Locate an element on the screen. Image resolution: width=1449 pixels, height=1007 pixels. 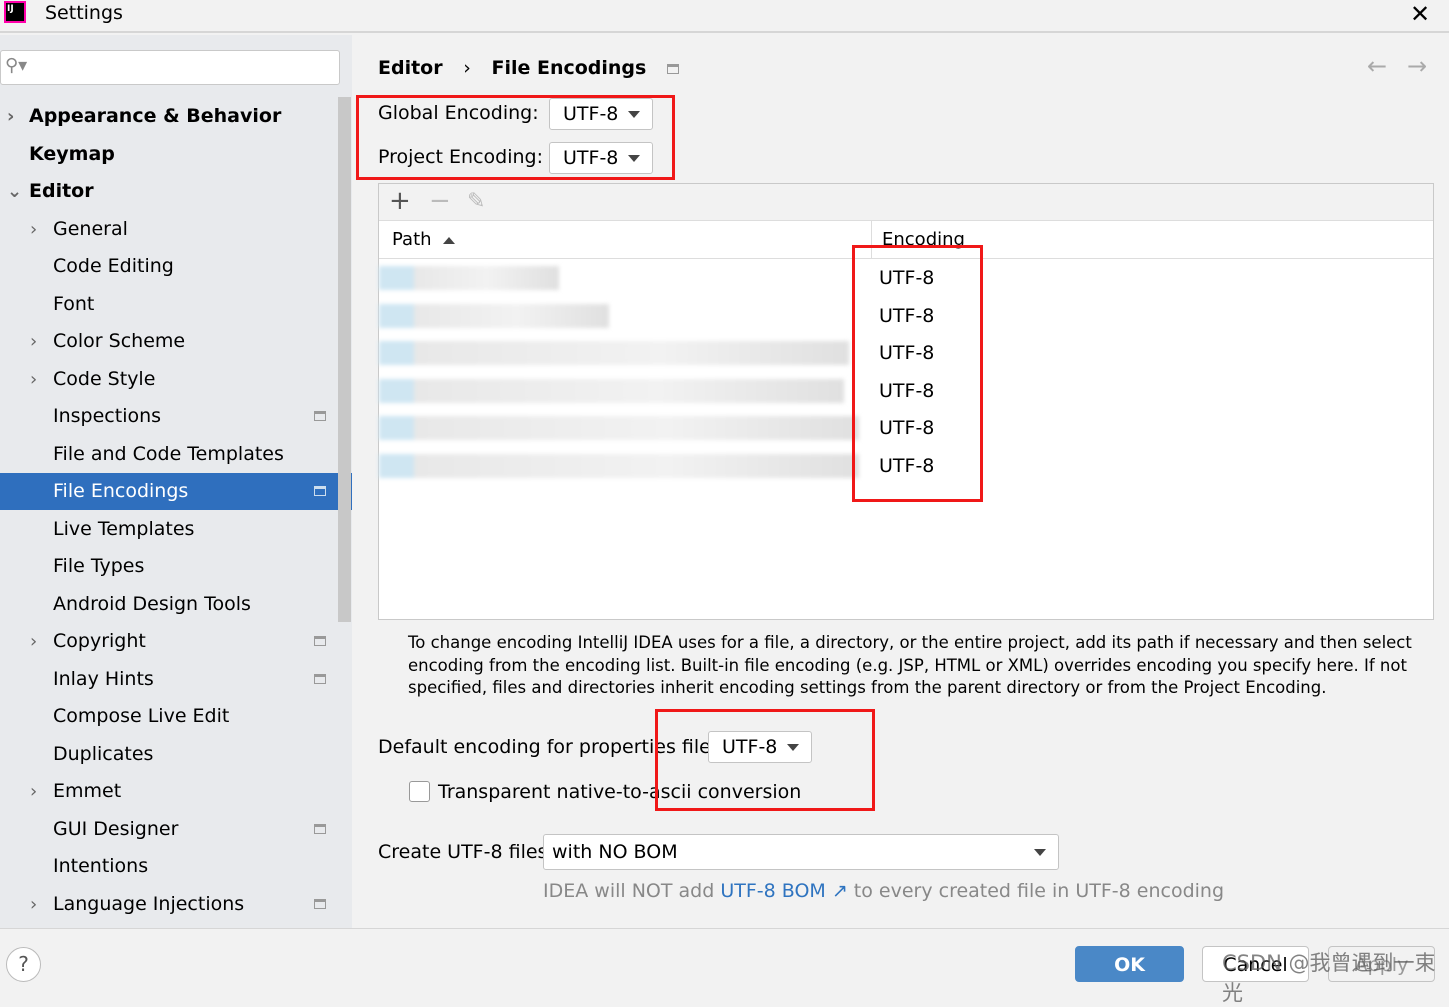
table-toolbar: + − ✎ is located at coordinates (906, 202).